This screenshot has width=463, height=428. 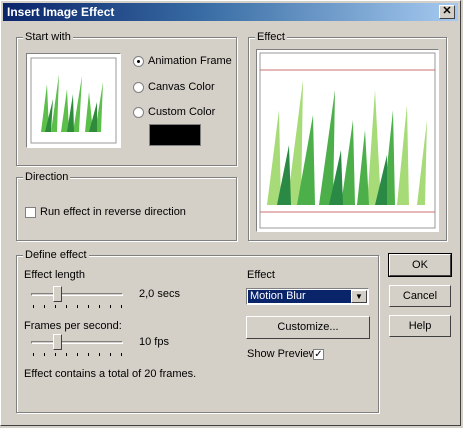 I want to click on effect-length-value: 2,0 secs, so click(x=159, y=294).